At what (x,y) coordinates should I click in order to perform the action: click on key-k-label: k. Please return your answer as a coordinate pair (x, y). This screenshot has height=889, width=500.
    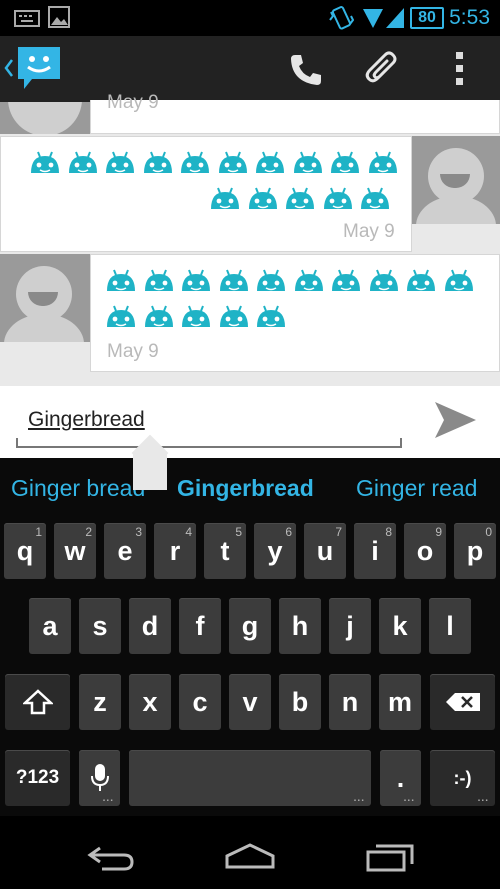
    Looking at the image, I should click on (400, 625).